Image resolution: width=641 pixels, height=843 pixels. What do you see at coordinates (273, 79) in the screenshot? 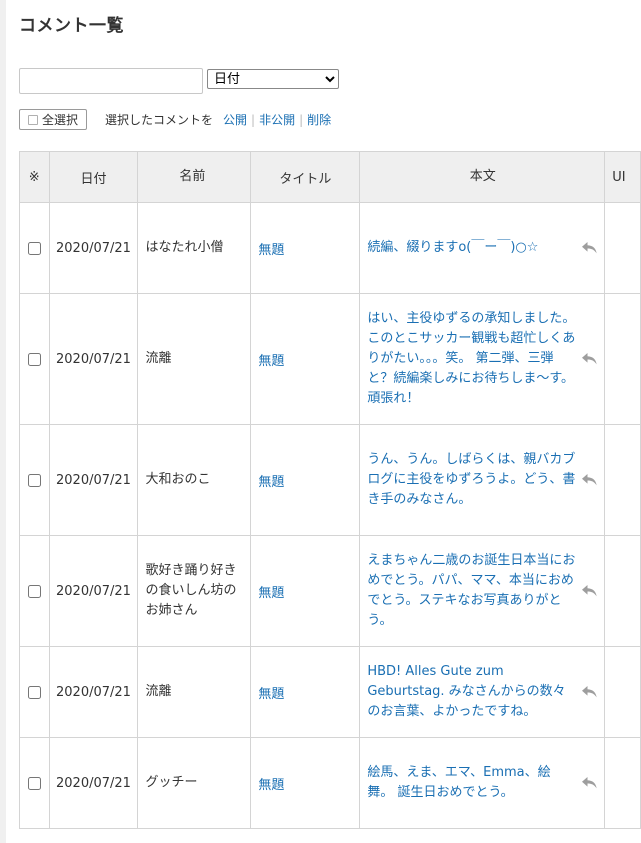
I see `sort-select: 日付` at bounding box center [273, 79].